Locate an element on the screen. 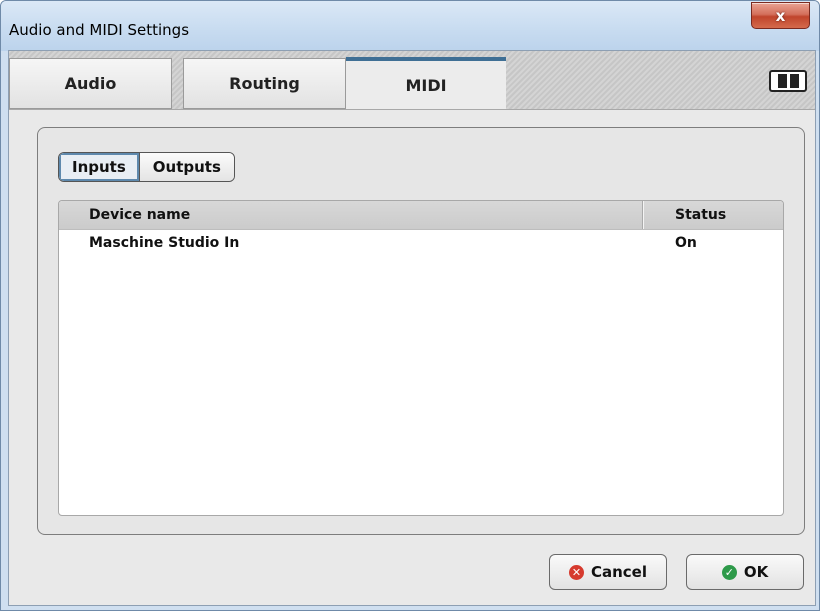  tab-audio: Audio is located at coordinates (90, 83).